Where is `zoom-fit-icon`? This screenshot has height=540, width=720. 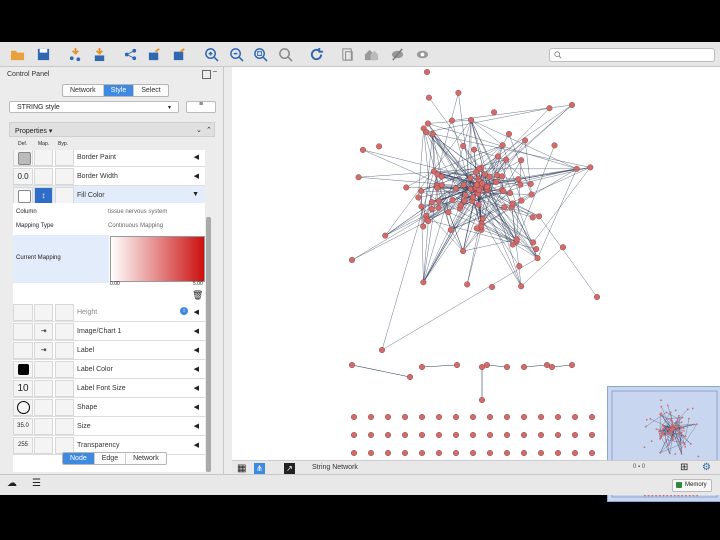
zoom-fit-icon is located at coordinates (260, 54).